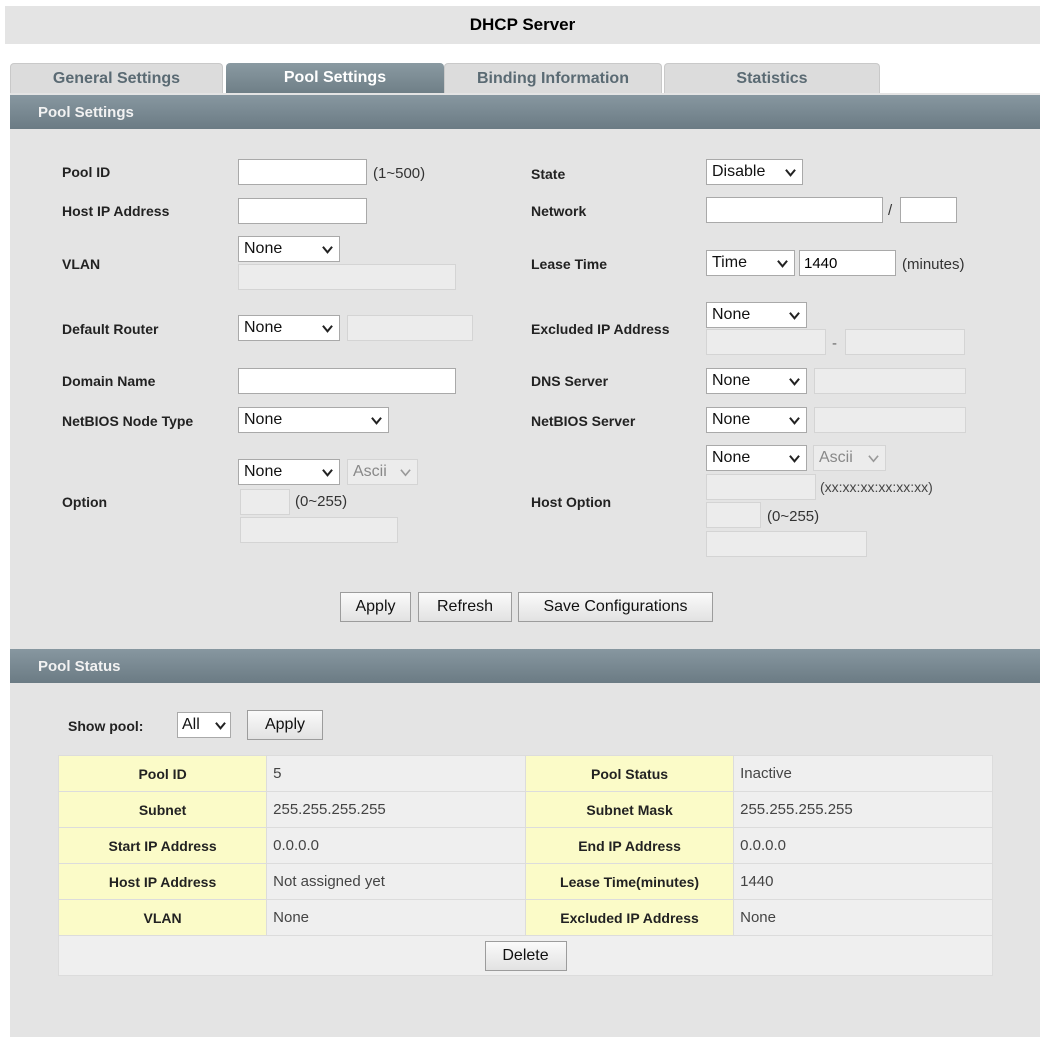  Describe the element at coordinates (750, 263) in the screenshot. I see `lease-time-select: Time` at that location.